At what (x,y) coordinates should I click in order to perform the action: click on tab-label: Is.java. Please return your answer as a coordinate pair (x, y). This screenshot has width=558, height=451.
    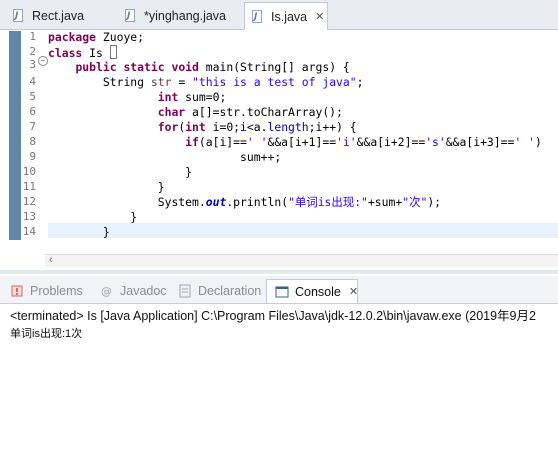
    Looking at the image, I should click on (289, 16).